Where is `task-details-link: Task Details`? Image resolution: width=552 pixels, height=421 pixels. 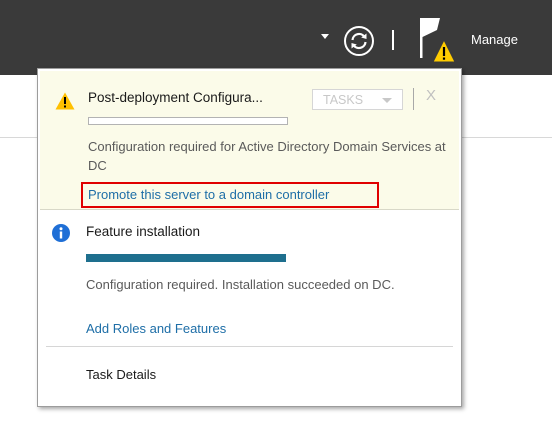 task-details-link: Task Details is located at coordinates (121, 374).